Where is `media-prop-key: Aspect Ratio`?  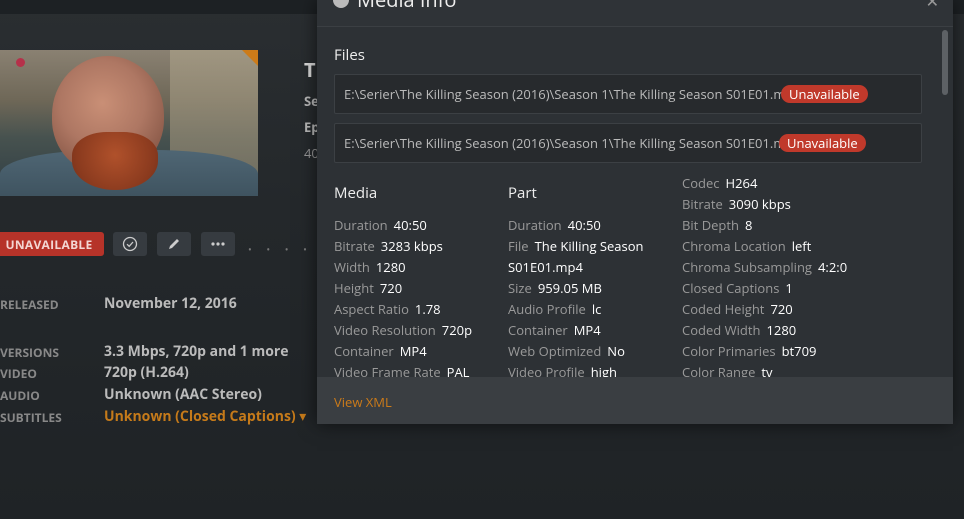 media-prop-key: Aspect Ratio is located at coordinates (371, 309).